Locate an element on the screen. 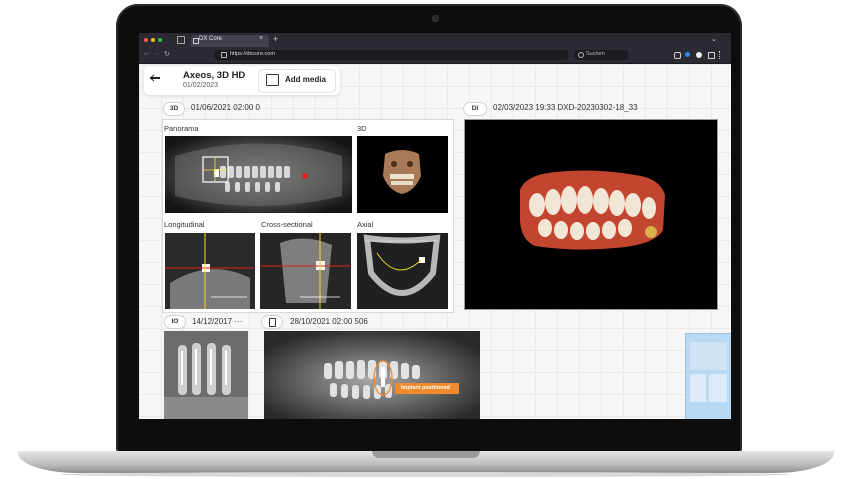 This screenshot has height=479, width=852. badge-io: IO is located at coordinates (175, 322).